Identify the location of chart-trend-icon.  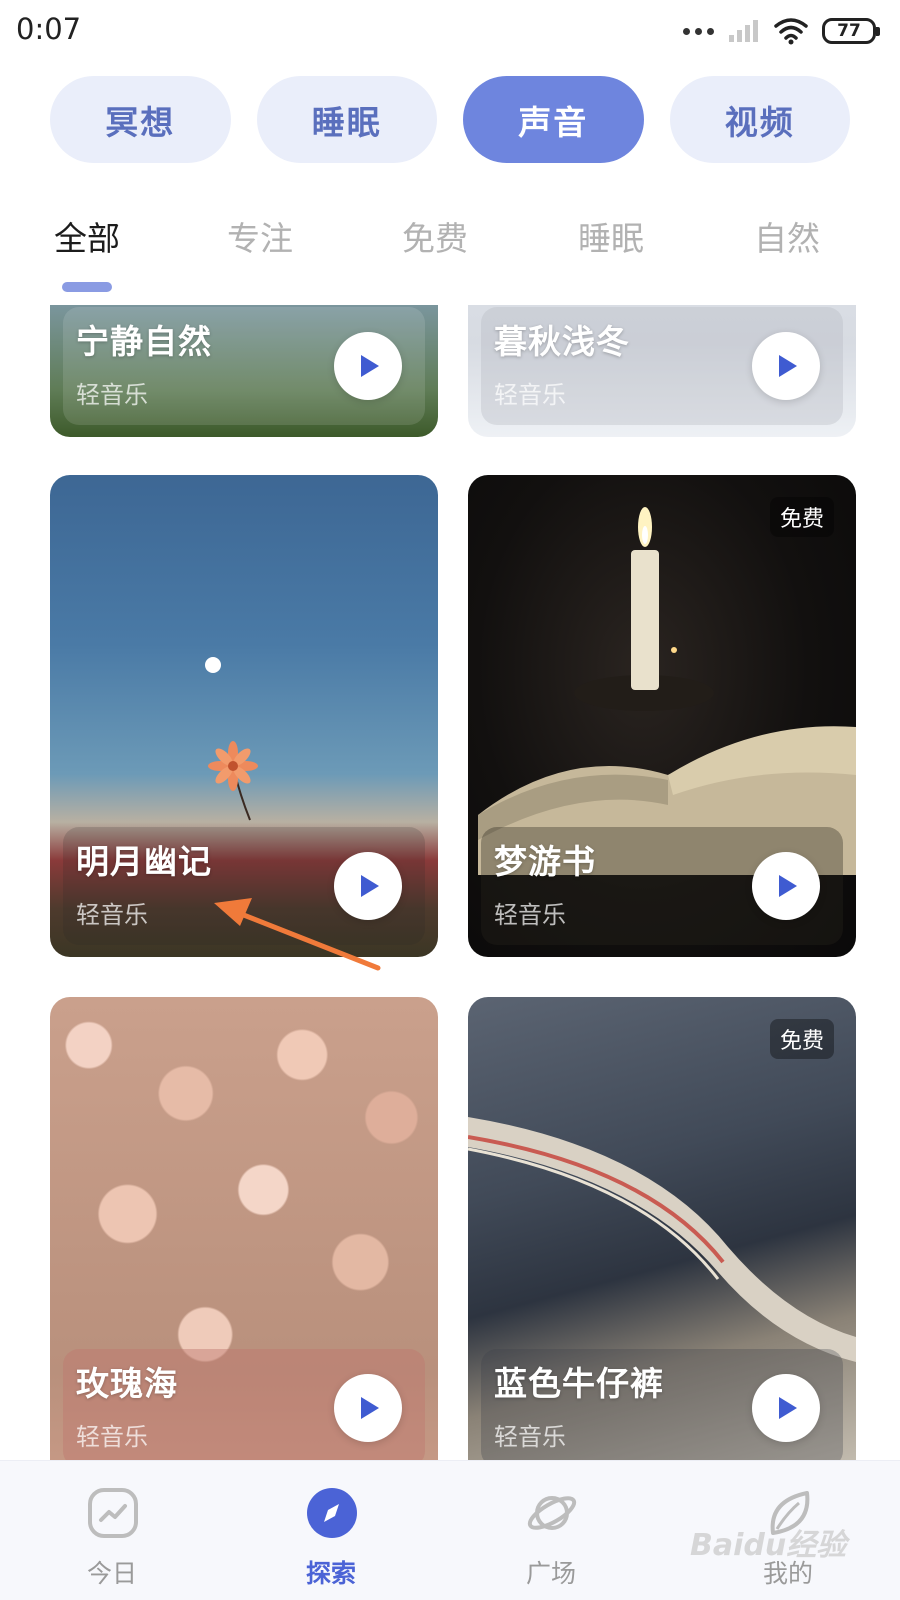
(113, 1513).